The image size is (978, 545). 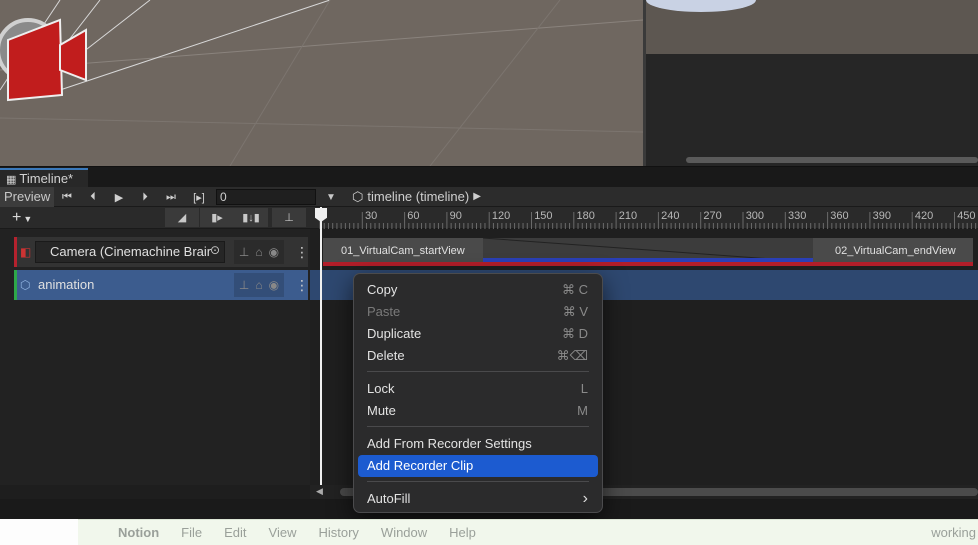 What do you see at coordinates (338, 532) in the screenshot?
I see `menubar-history: History` at bounding box center [338, 532].